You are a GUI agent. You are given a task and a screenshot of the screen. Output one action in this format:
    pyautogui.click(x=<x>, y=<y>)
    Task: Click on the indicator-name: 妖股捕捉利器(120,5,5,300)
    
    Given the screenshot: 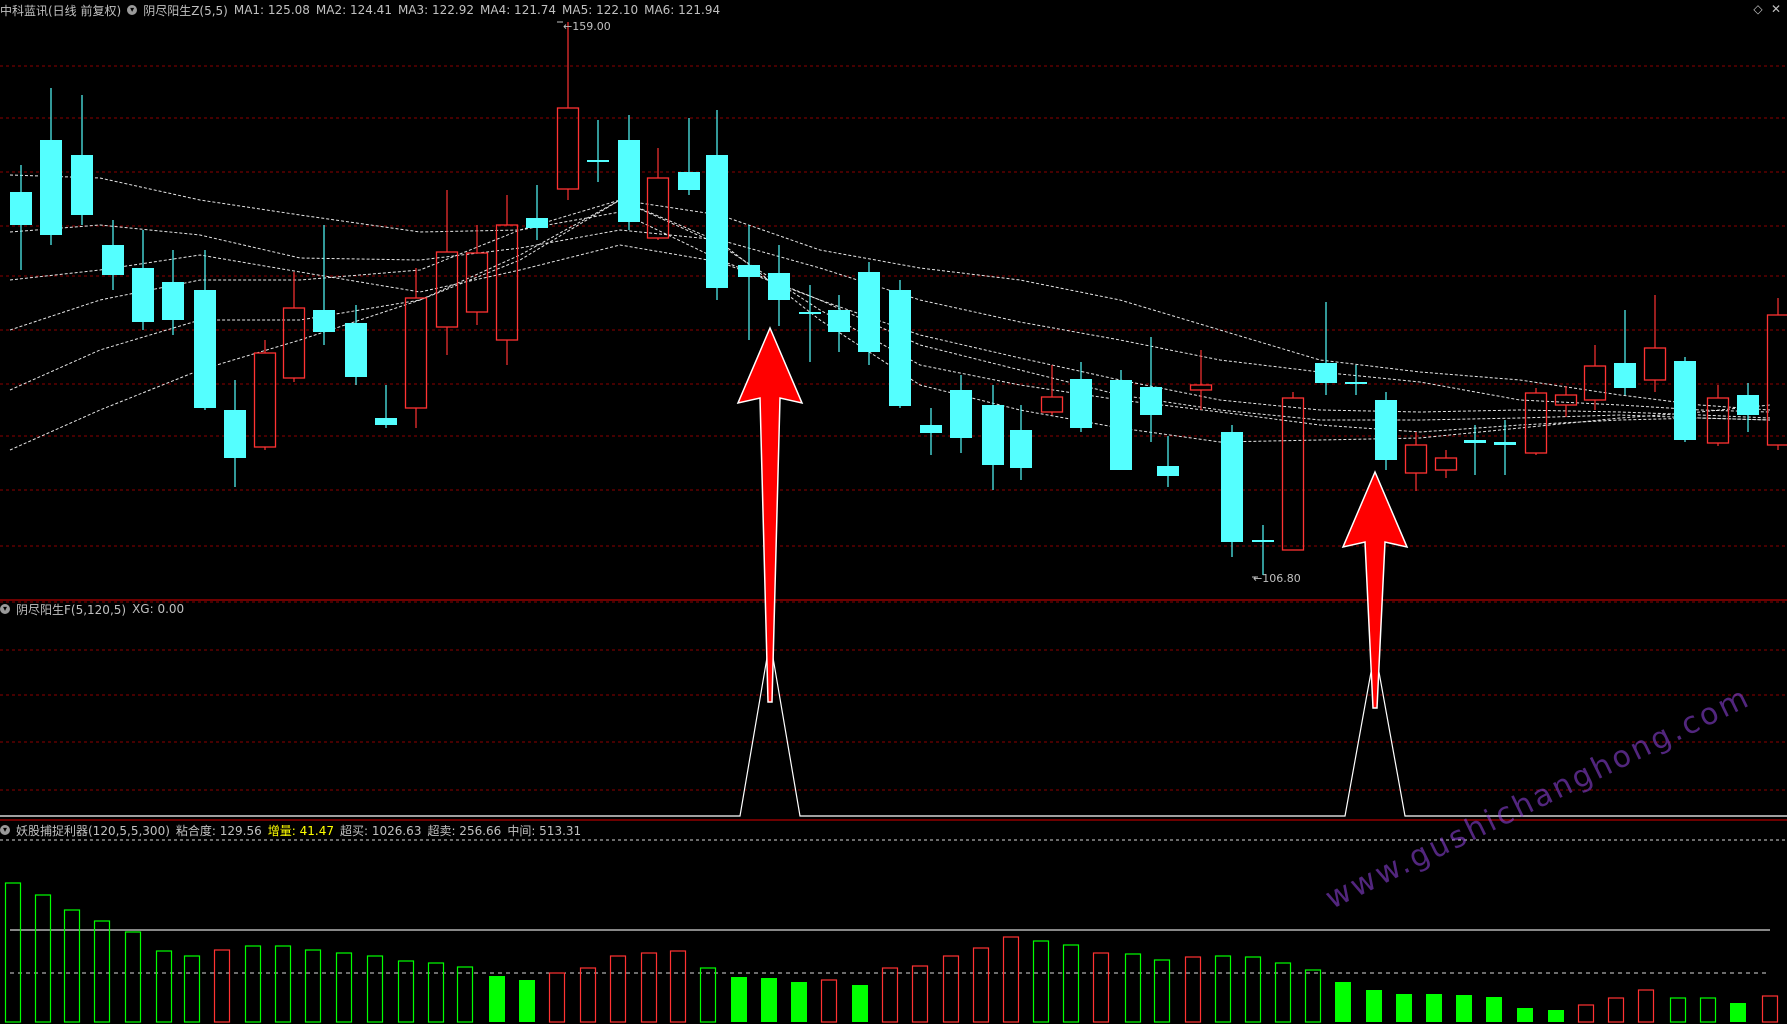 What is the action you would take?
    pyautogui.click(x=93, y=830)
    